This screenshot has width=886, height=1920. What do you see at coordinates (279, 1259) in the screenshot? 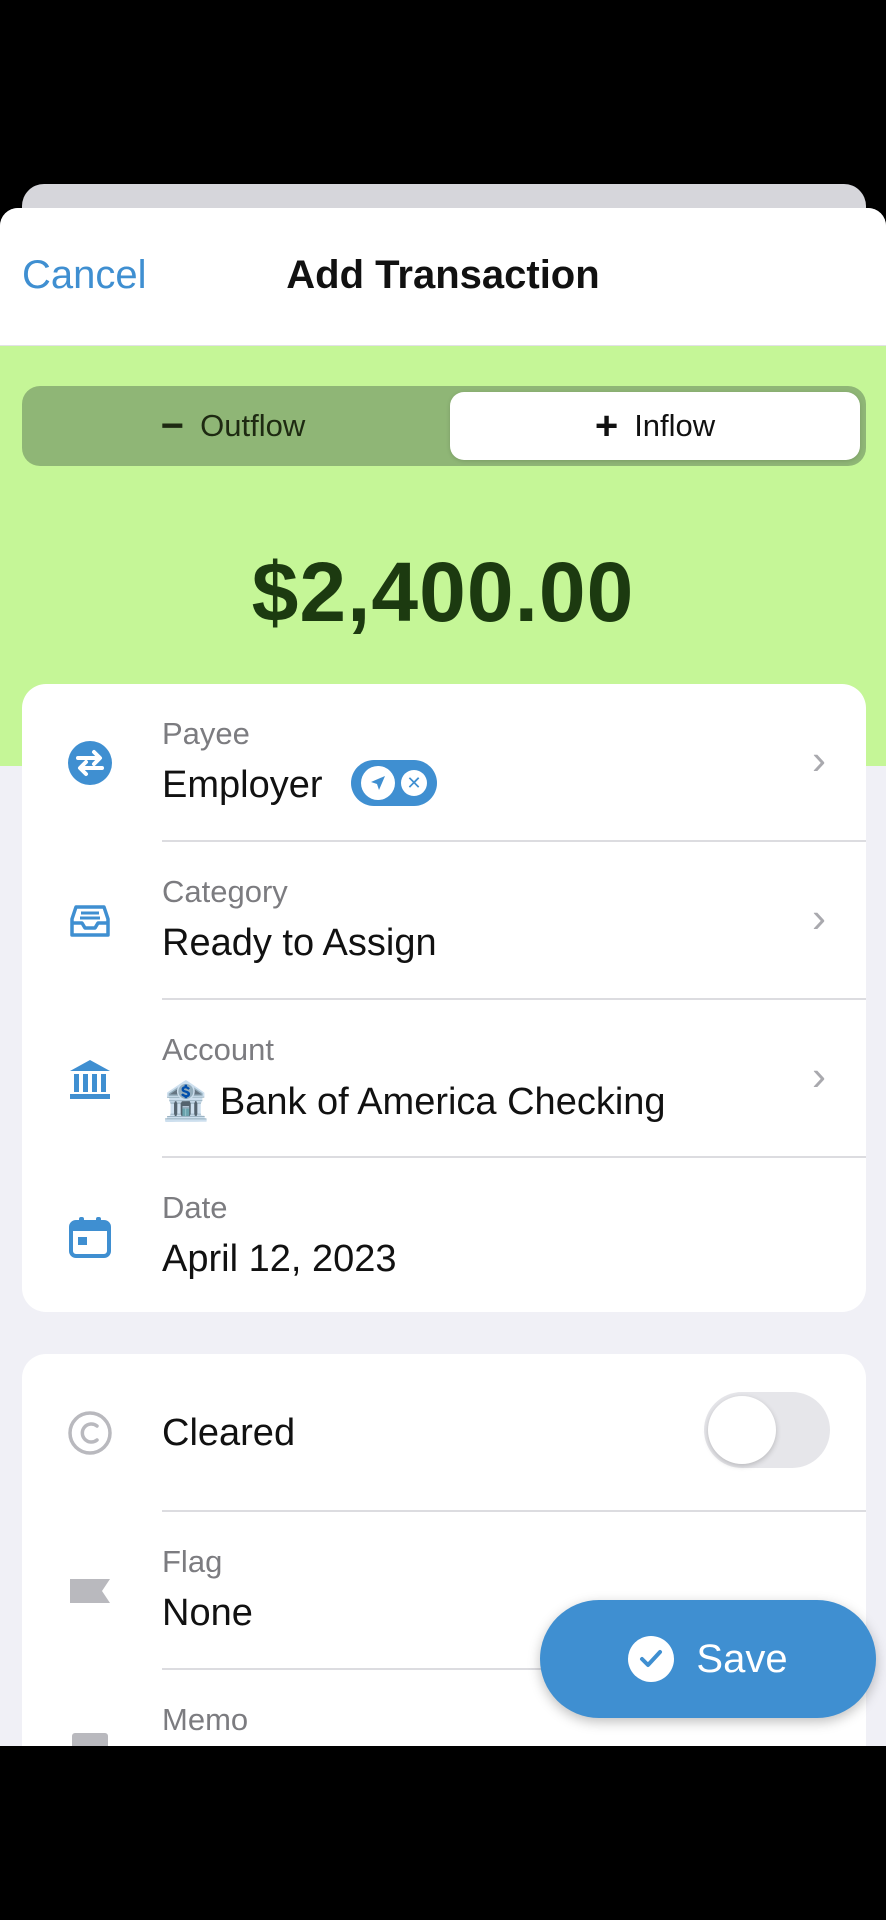
I see `date-value: April 12, 2023` at bounding box center [279, 1259].